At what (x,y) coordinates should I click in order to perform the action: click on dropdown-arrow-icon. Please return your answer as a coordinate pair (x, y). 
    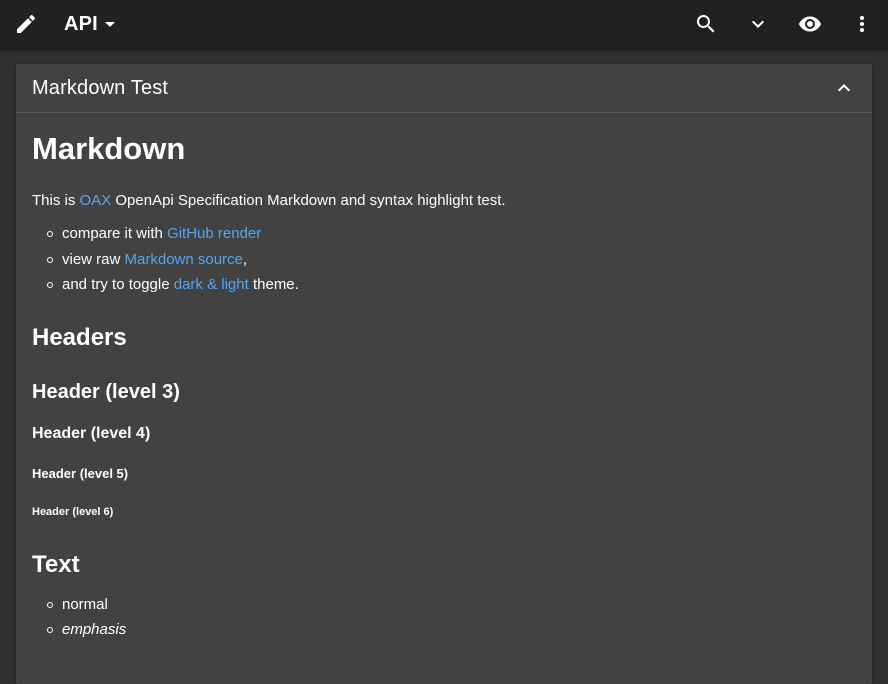
    Looking at the image, I should click on (109, 24).